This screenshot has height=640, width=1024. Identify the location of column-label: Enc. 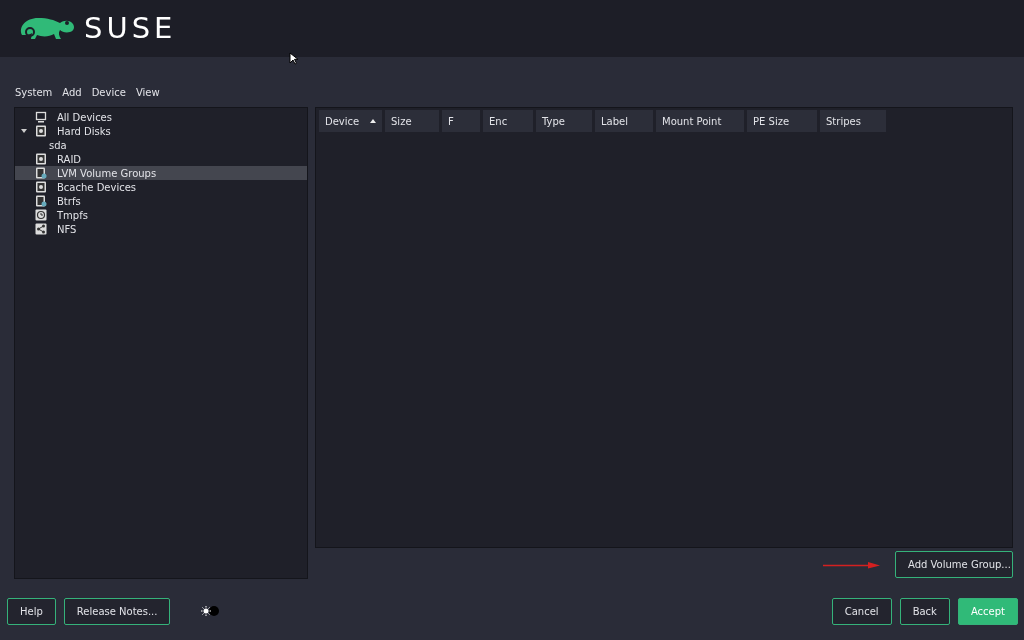
(498, 121).